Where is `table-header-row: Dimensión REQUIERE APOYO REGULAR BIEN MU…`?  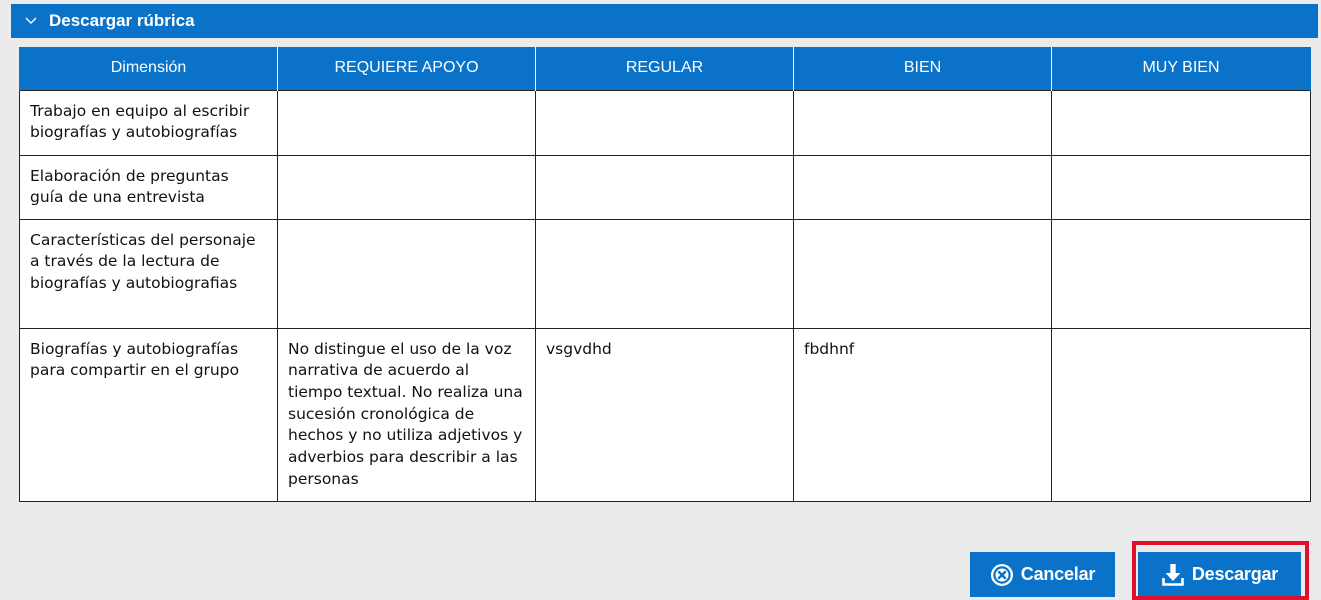
table-header-row: Dimensión REQUIERE APOYO REGULAR BIEN MU… is located at coordinates (665, 68).